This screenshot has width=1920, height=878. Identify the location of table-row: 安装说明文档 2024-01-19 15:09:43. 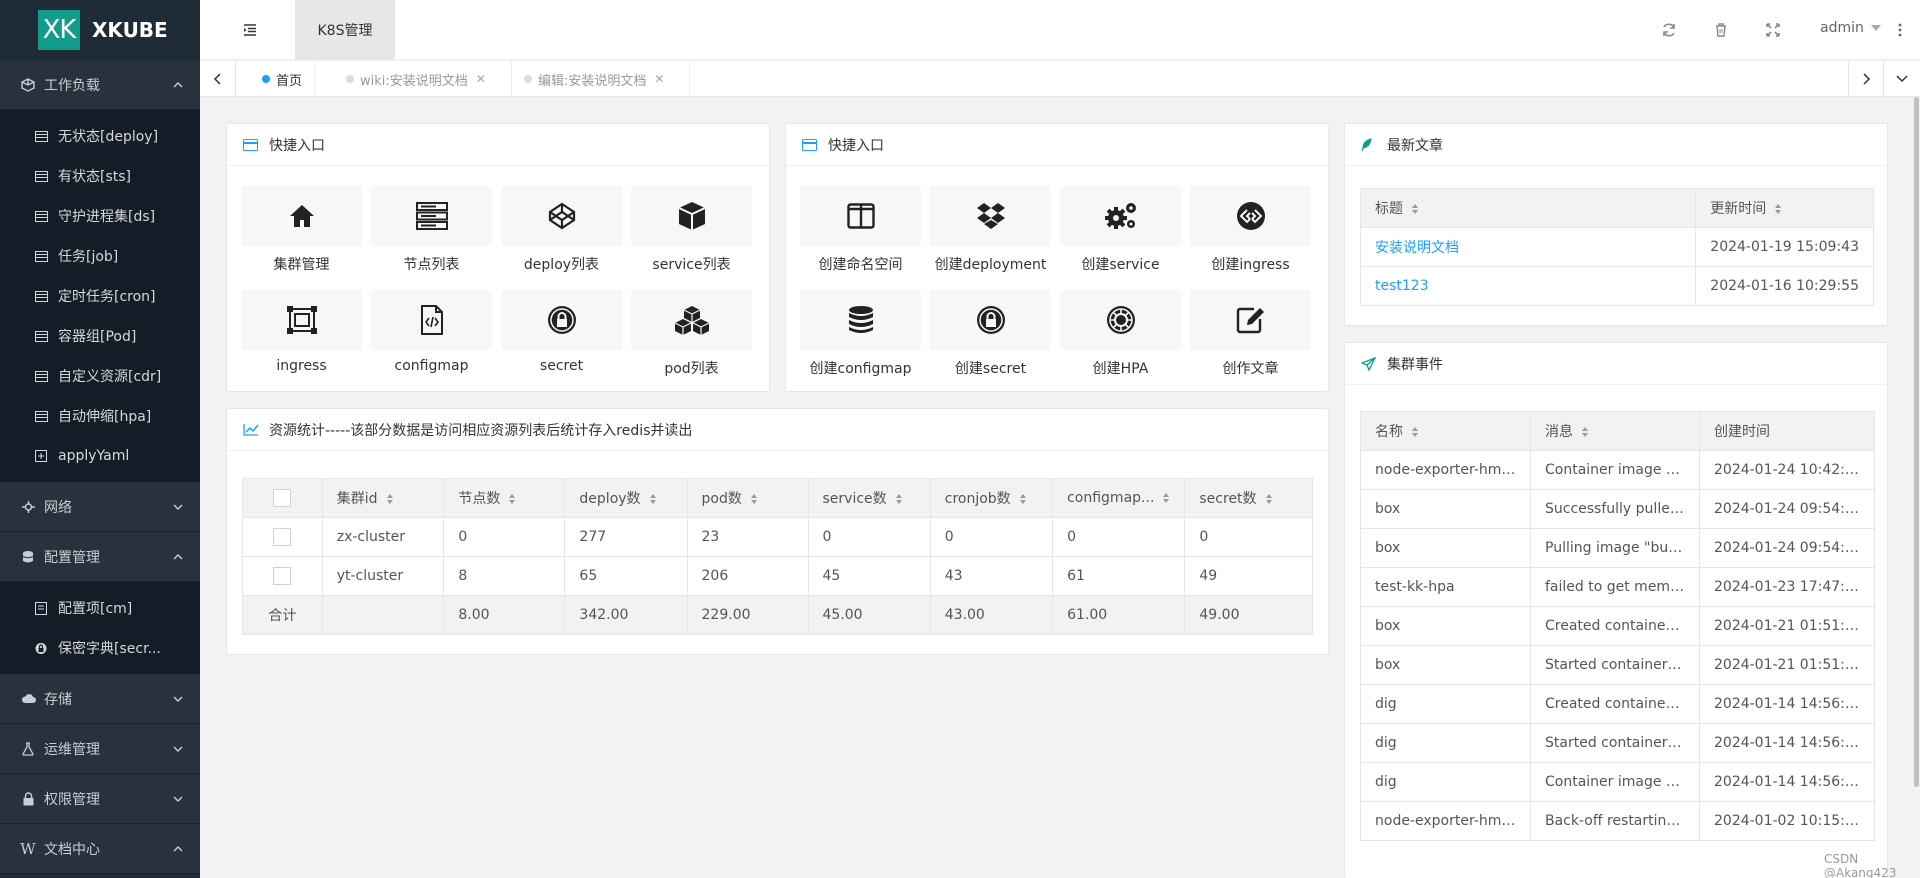
(1616, 247).